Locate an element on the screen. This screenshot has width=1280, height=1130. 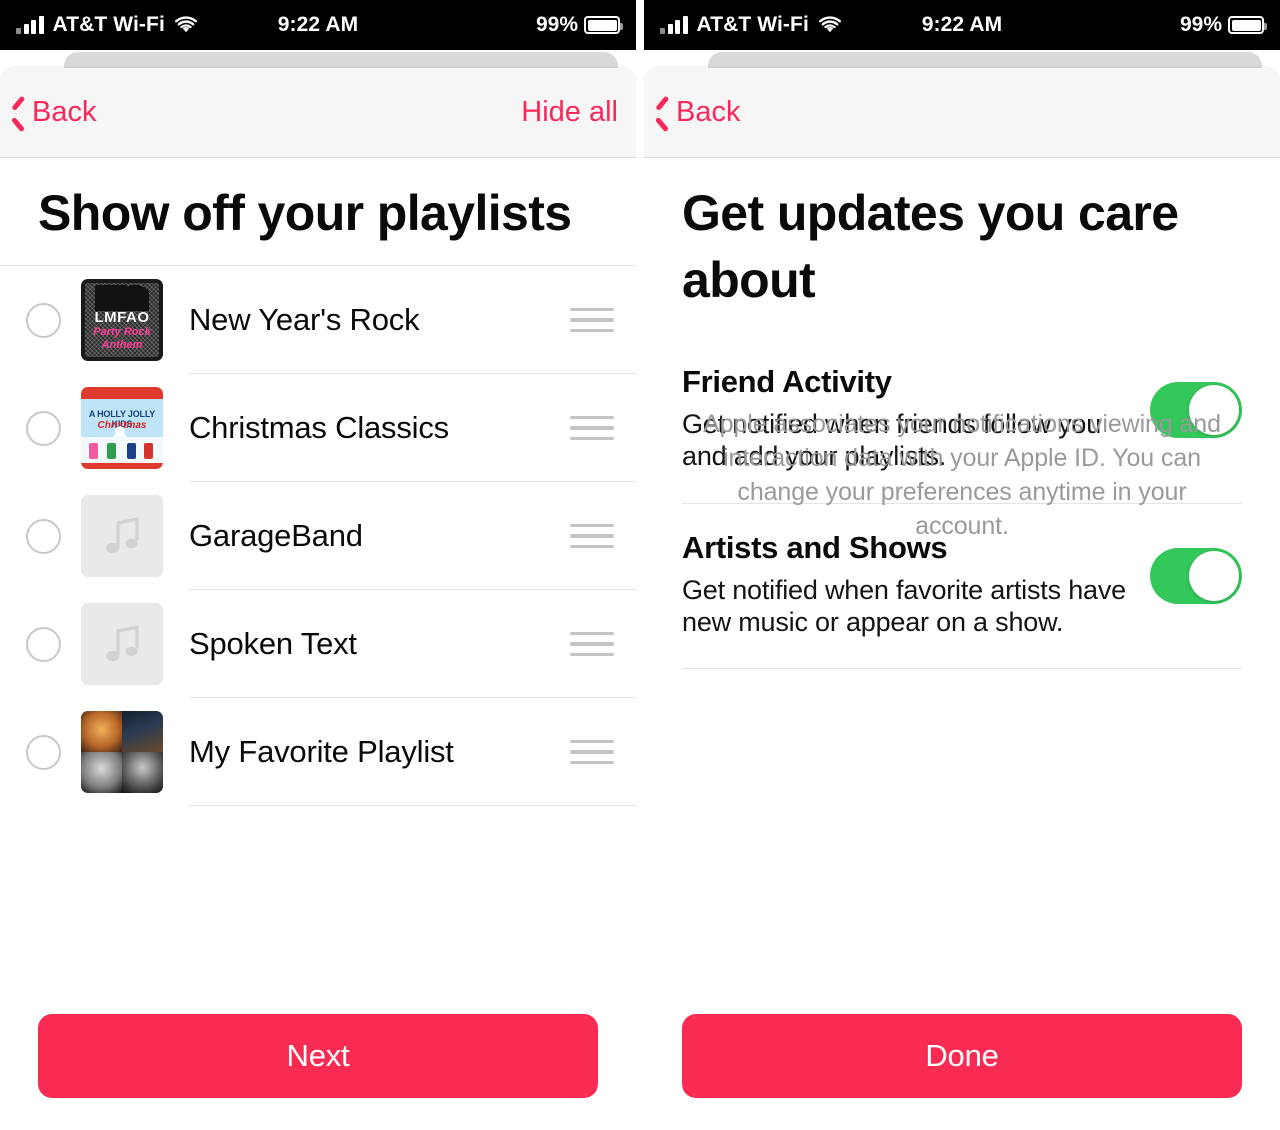
footer-right: Done is located at coordinates (962, 1060).